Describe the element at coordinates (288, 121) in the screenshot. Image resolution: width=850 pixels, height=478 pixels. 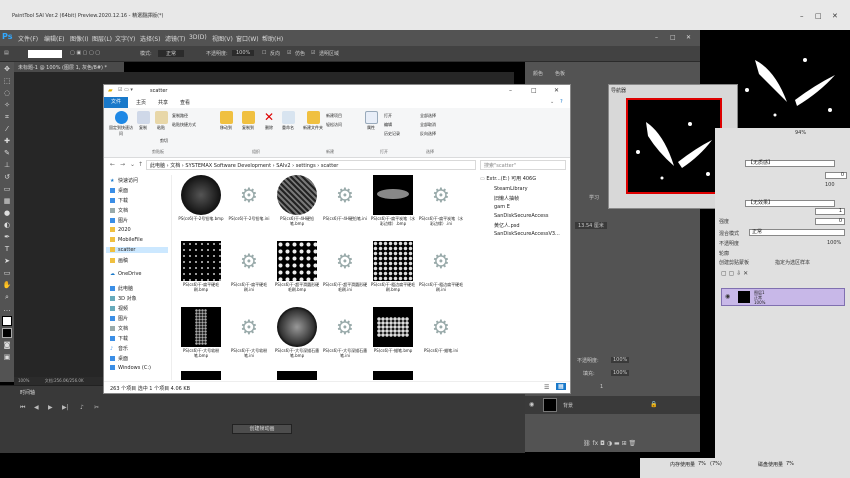
I see `rename-button: 重命名` at that location.